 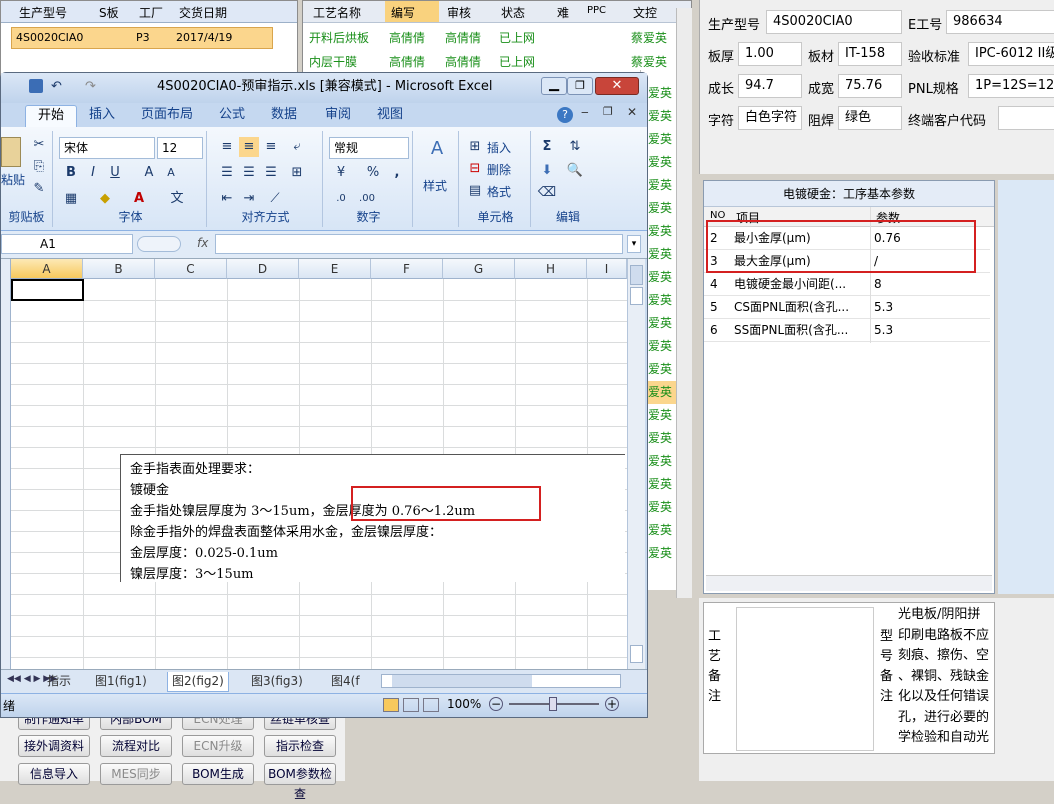 What do you see at coordinates (870, 54) in the screenshot?
I see `material-field: IT-158` at bounding box center [870, 54].